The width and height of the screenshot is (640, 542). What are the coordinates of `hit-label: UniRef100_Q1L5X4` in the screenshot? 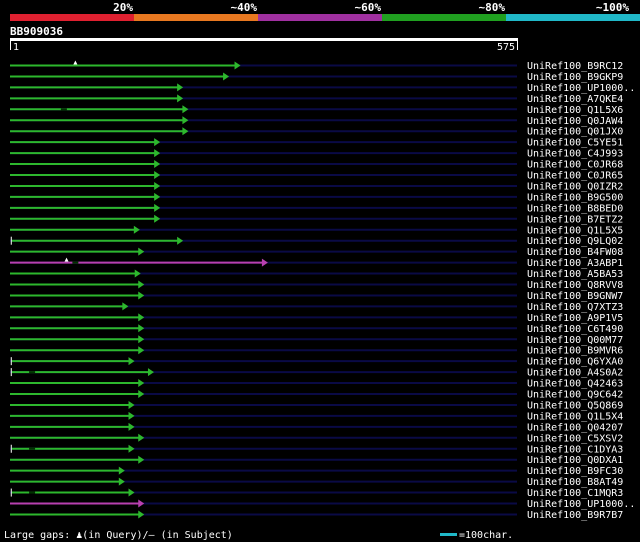 It's located at (575, 416).